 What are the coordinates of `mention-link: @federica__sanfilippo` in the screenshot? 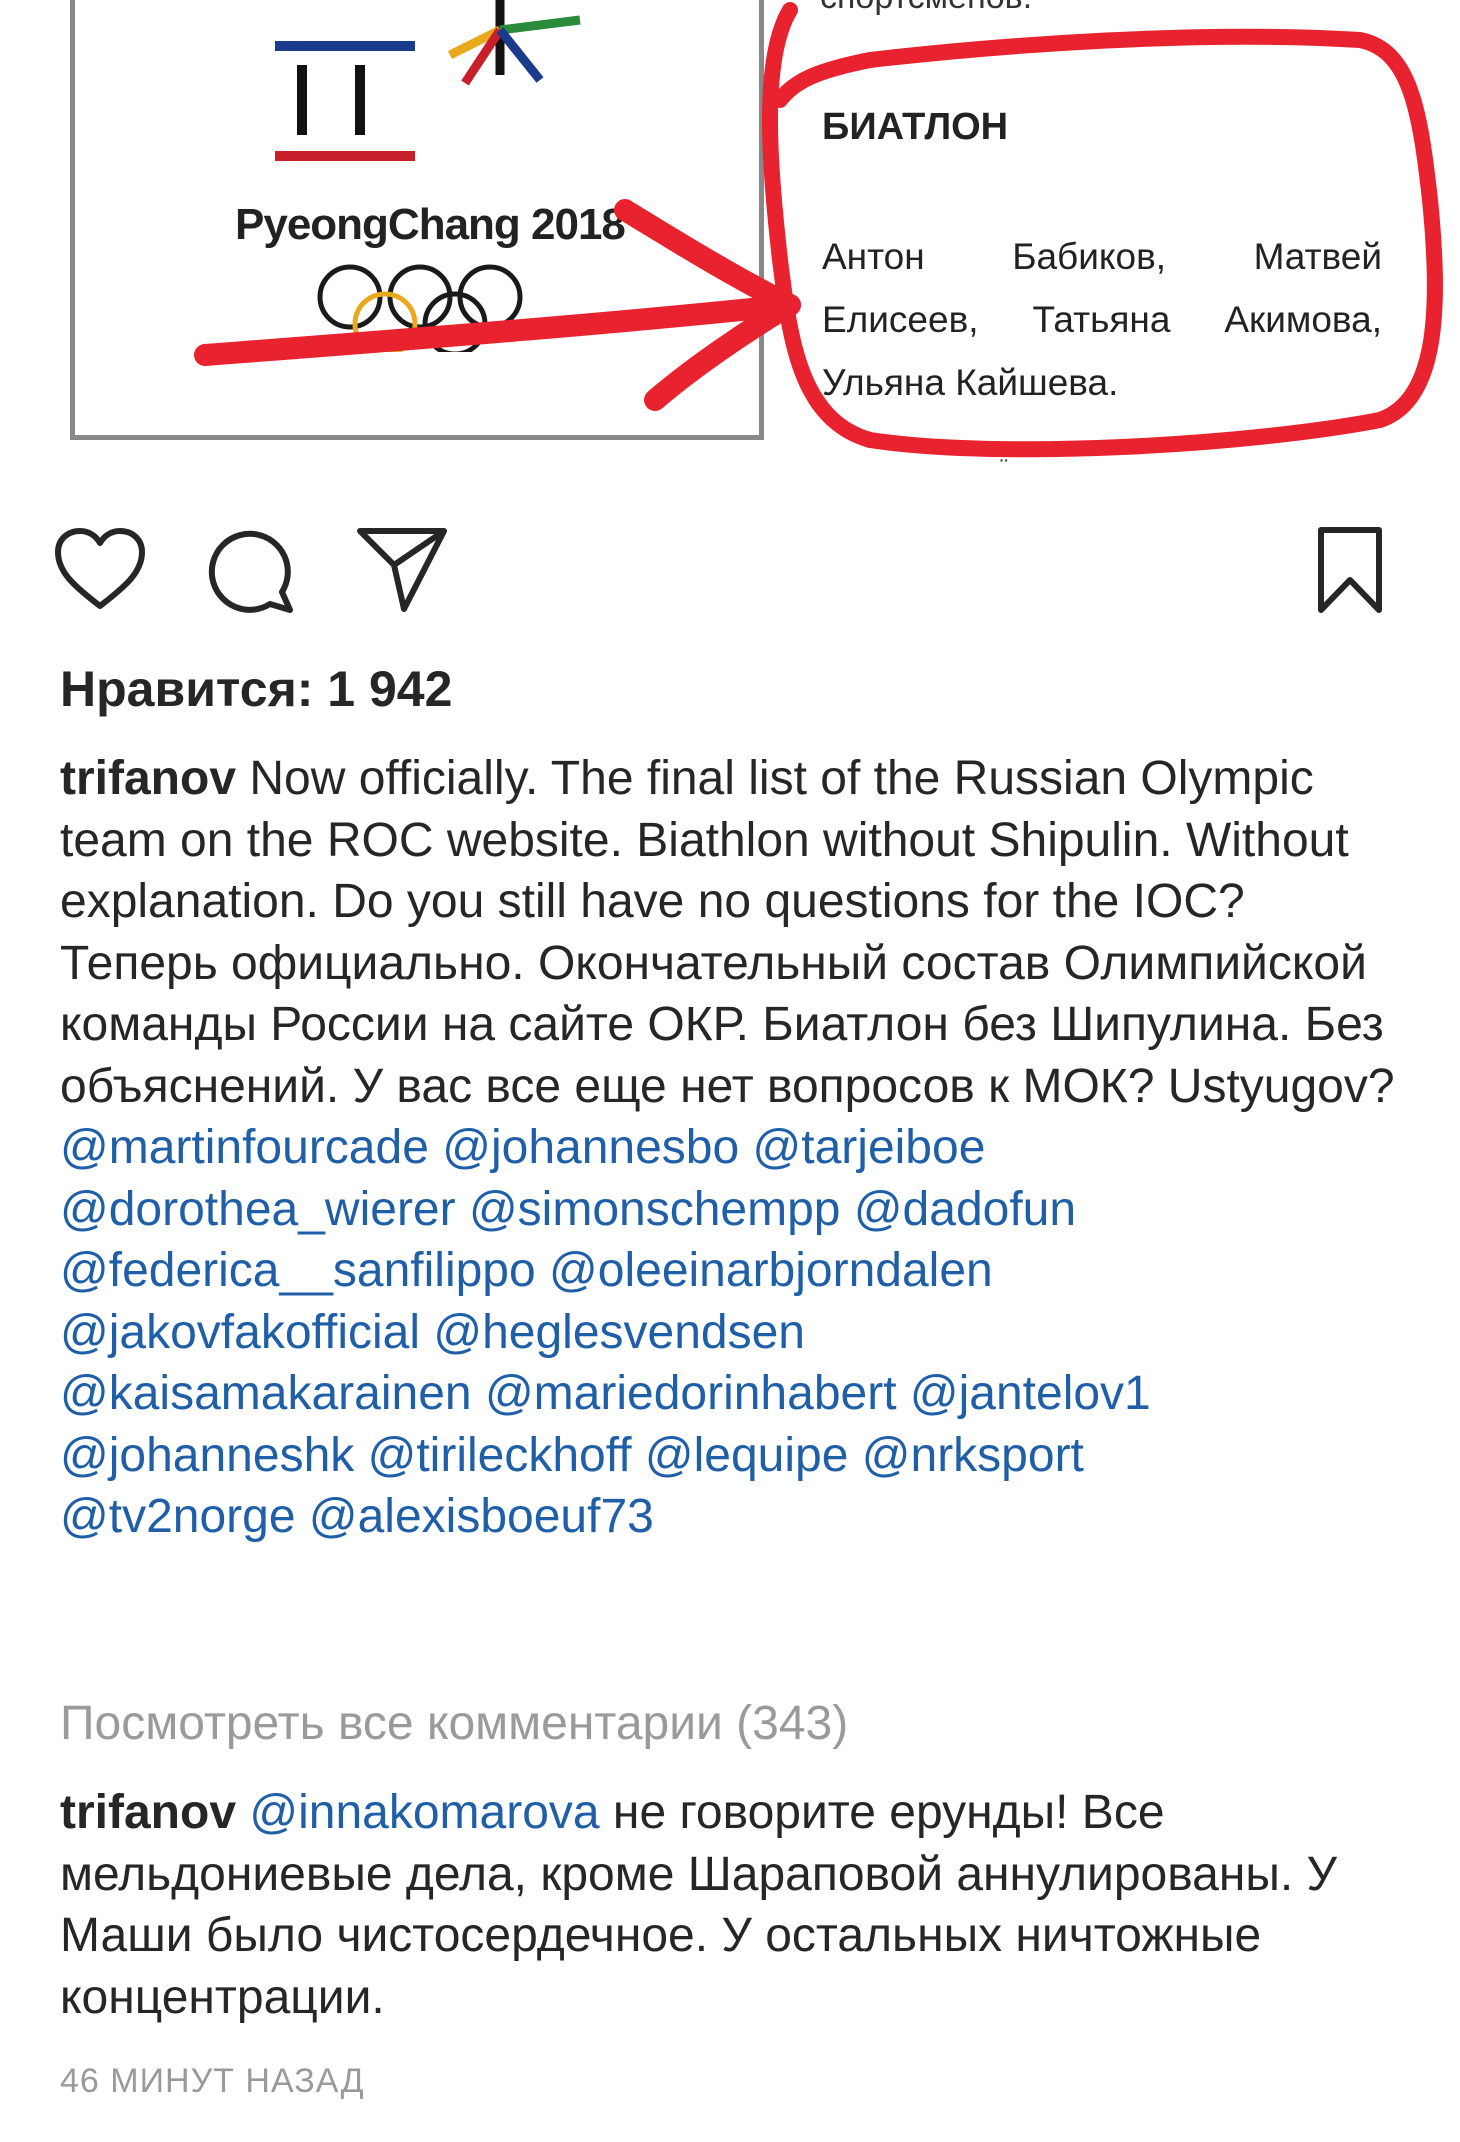 It's located at (298, 1270).